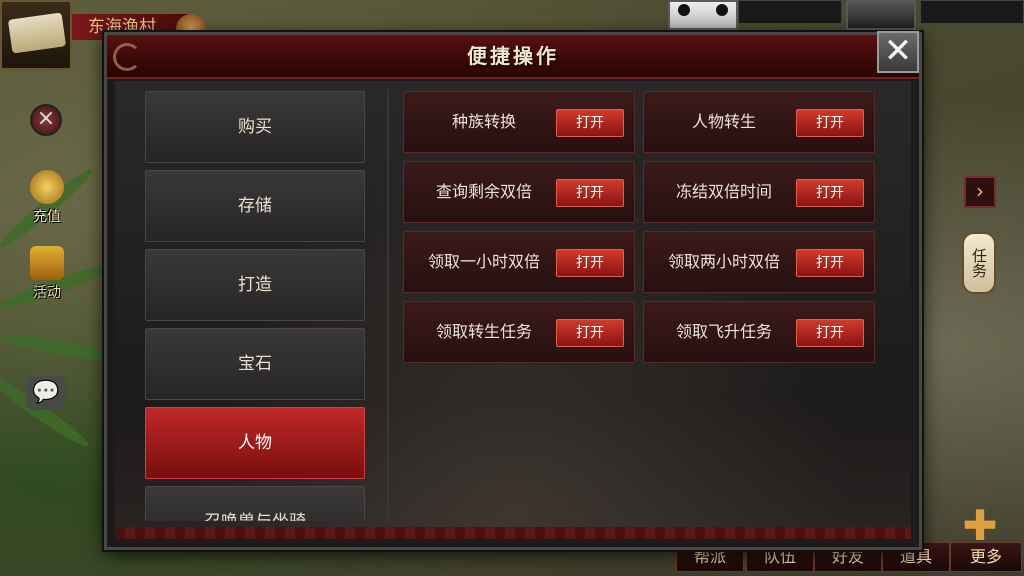 This screenshot has width=1024, height=576. Describe the element at coordinates (47, 217) in the screenshot. I see `recharge-label: 充值` at that location.